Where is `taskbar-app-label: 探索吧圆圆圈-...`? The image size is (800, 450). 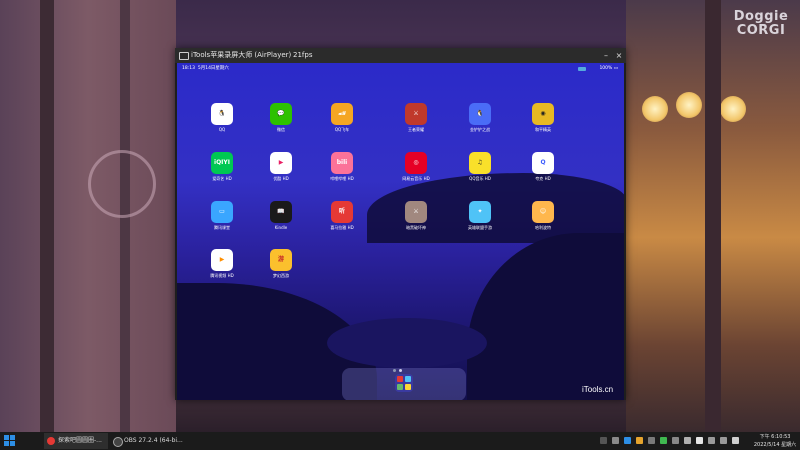 taskbar-app-label: 探索吧圆圆圈-... is located at coordinates (80, 440).